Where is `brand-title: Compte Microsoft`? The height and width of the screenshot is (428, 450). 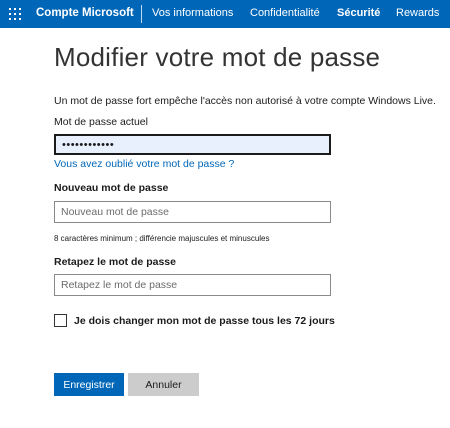 brand-title: Compte Microsoft is located at coordinates (85, 13).